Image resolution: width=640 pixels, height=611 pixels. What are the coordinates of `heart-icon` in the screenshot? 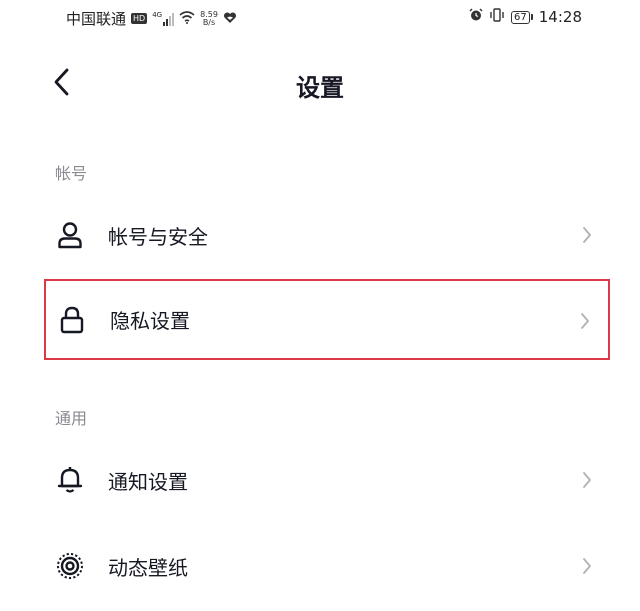 It's located at (230, 19).